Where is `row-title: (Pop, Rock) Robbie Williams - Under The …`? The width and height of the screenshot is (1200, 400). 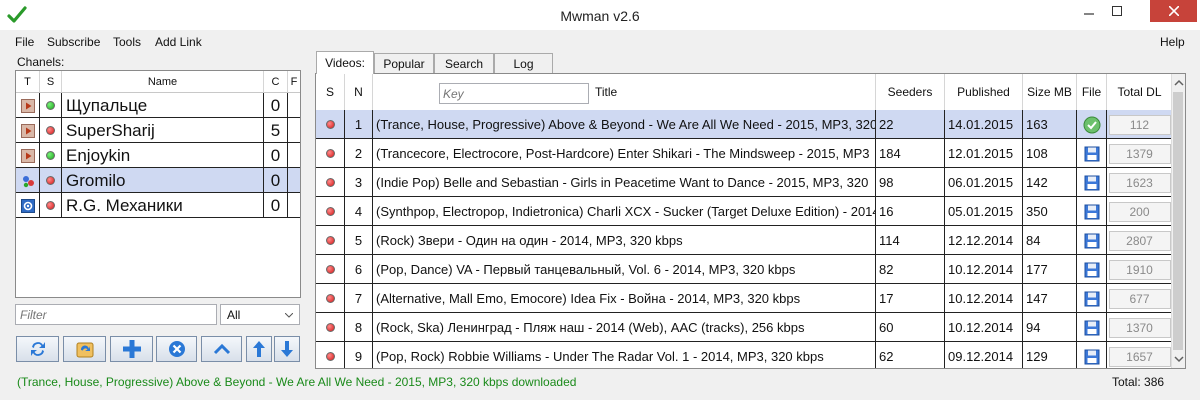
row-title: (Pop, Rock) Robbie Williams - Under The … is located at coordinates (624, 355).